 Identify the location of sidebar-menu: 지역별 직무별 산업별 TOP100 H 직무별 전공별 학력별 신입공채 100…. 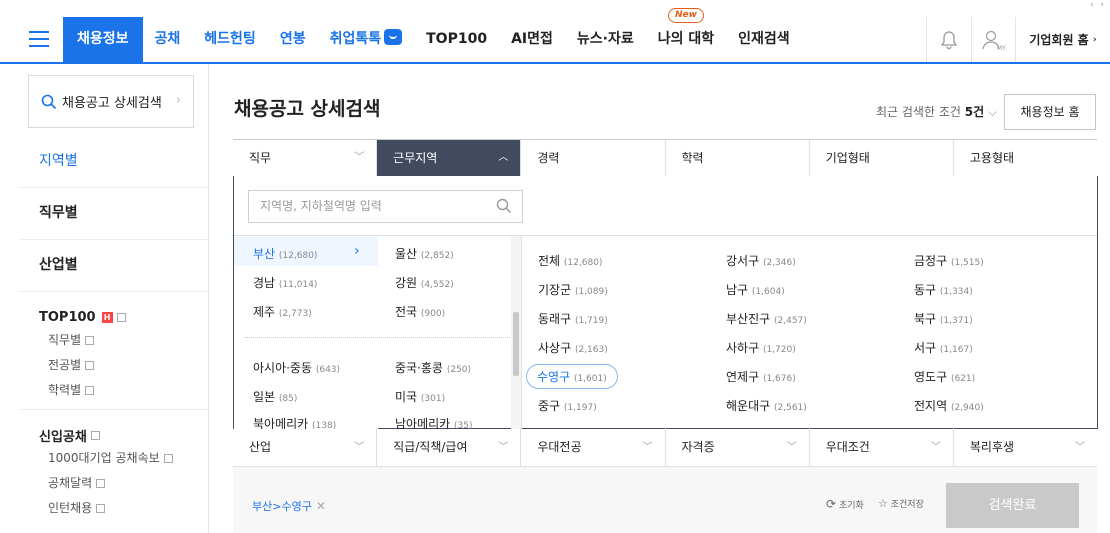
(114, 331).